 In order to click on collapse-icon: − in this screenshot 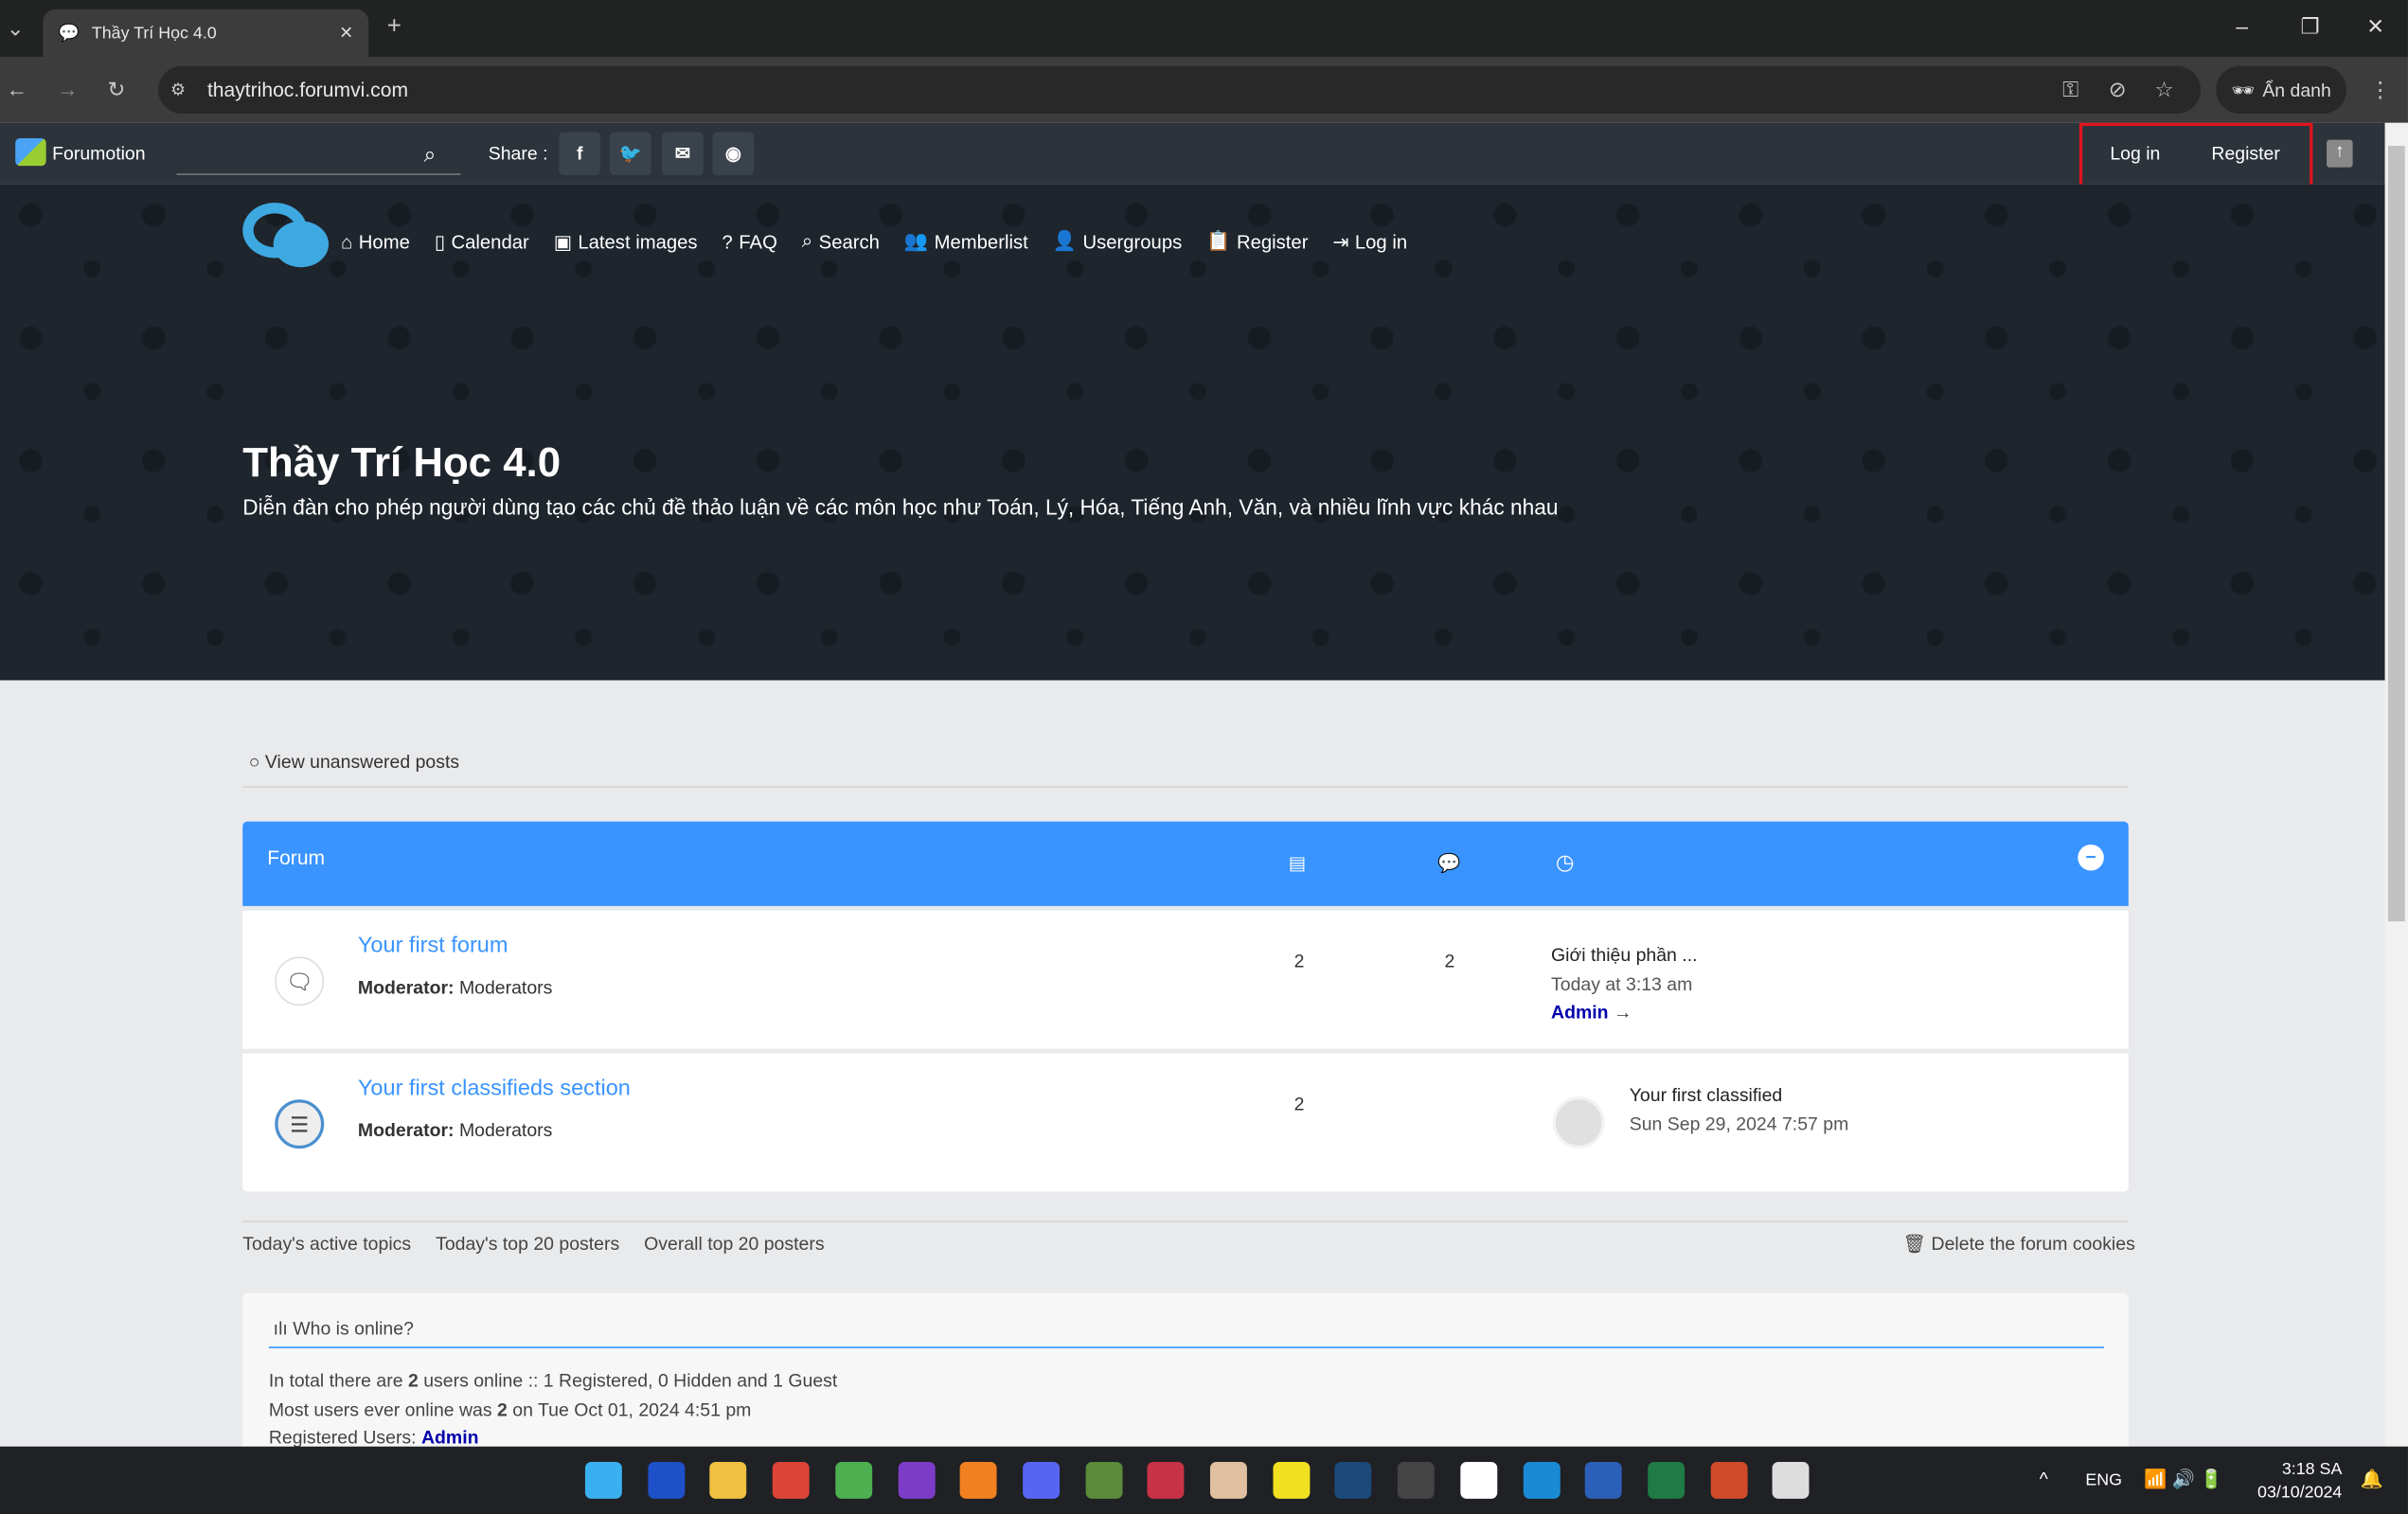, I will do `click(2091, 857)`.